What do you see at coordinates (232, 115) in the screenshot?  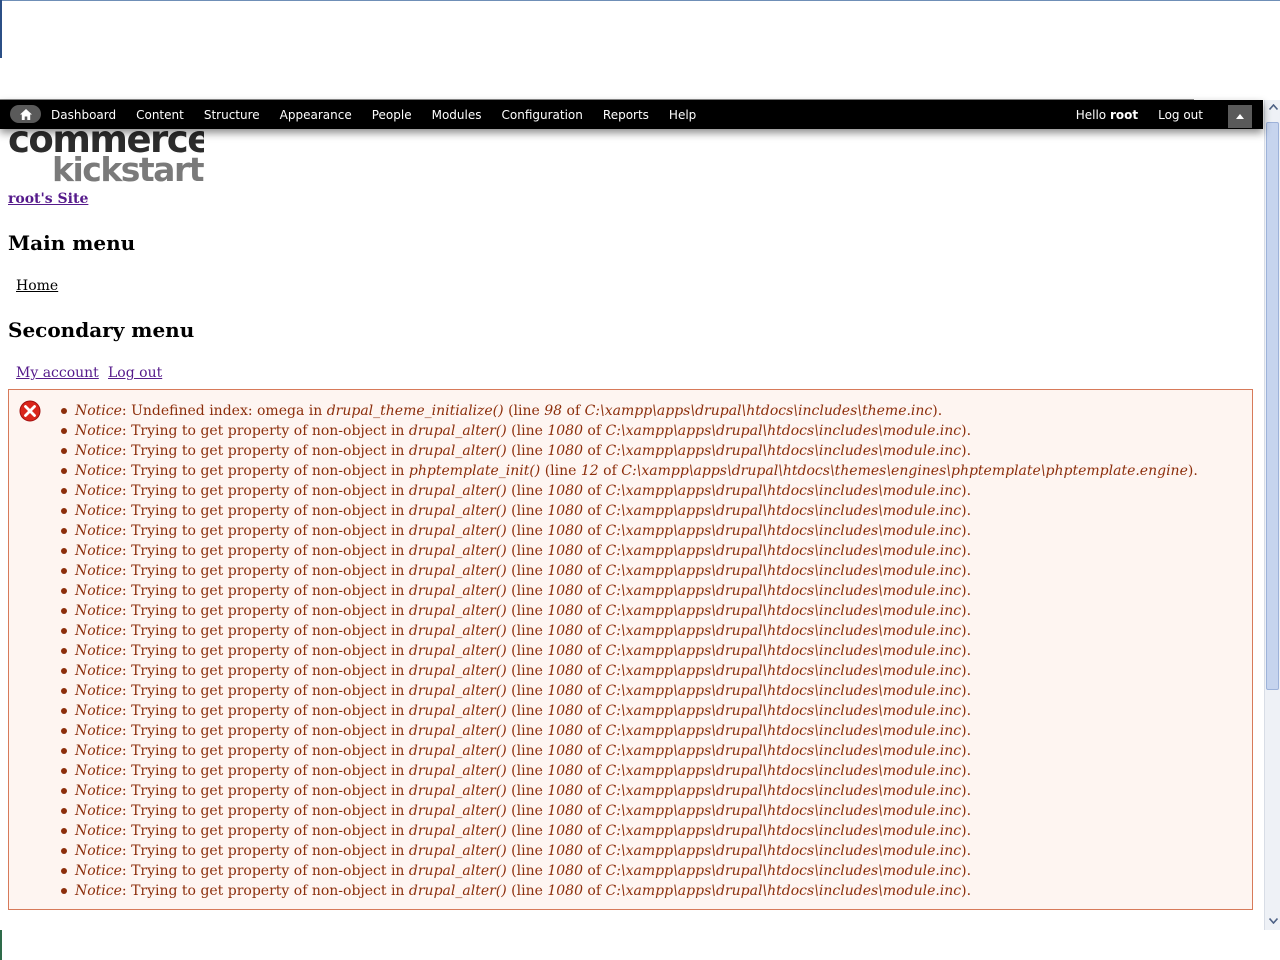 I see `toolbar-link-structure: Structure` at bounding box center [232, 115].